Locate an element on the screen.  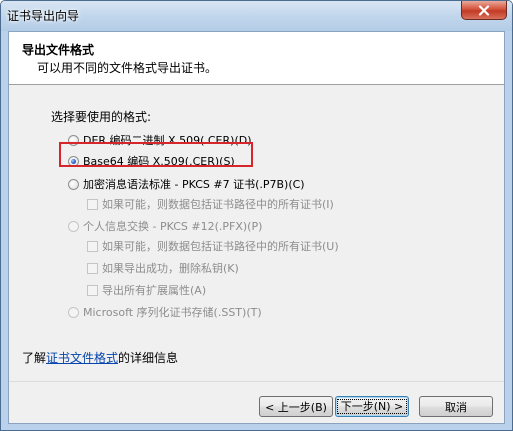
pfx-label: 个人信息交换 - PKCS #12(.PFX)(P) is located at coordinates (173, 226).